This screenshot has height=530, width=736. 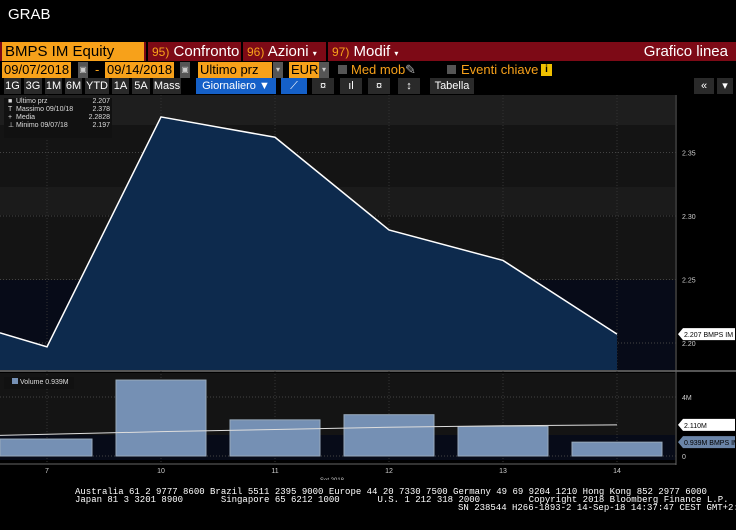 I want to click on confronto-menu: 95) Confronto, so click(x=193, y=51).